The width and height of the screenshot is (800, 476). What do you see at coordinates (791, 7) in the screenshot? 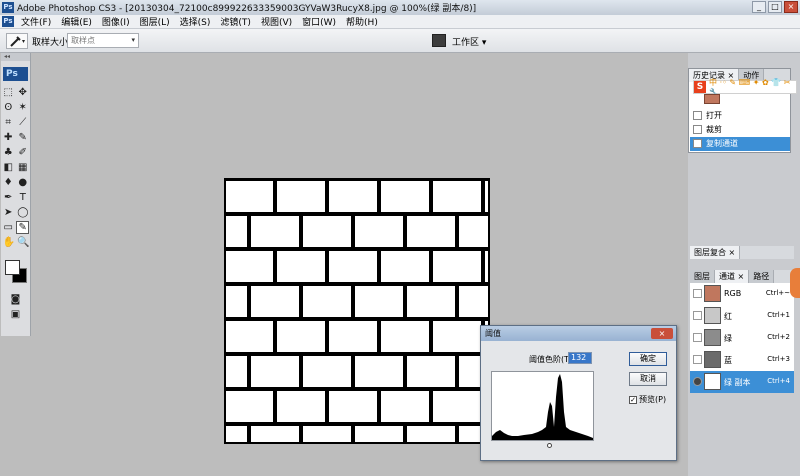
I see `close-button: ×` at bounding box center [791, 7].